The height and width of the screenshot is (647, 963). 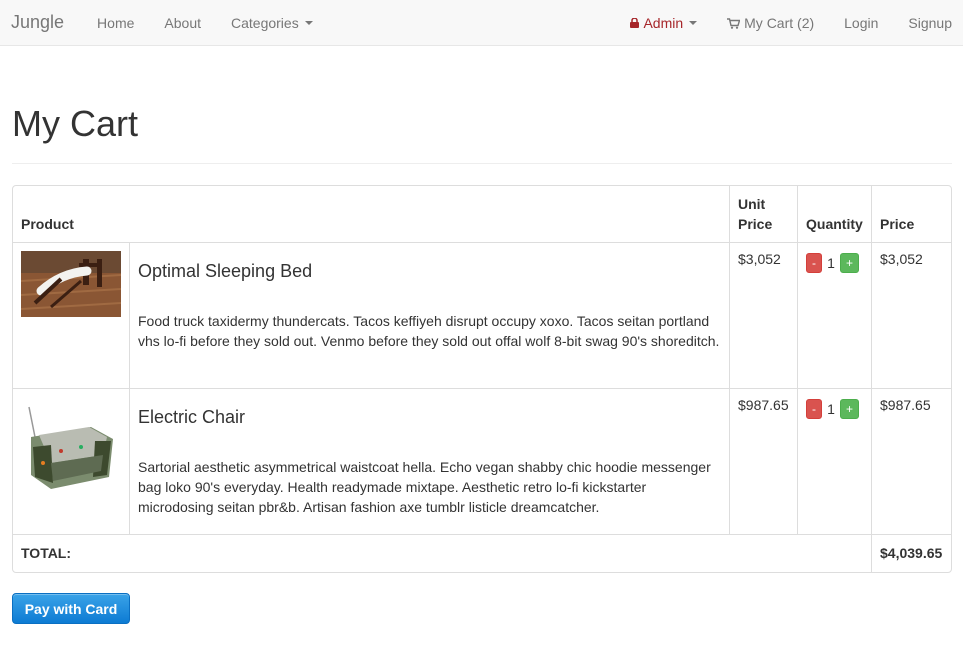 What do you see at coordinates (928, 23) in the screenshot?
I see `nav-signup: Signup` at bounding box center [928, 23].